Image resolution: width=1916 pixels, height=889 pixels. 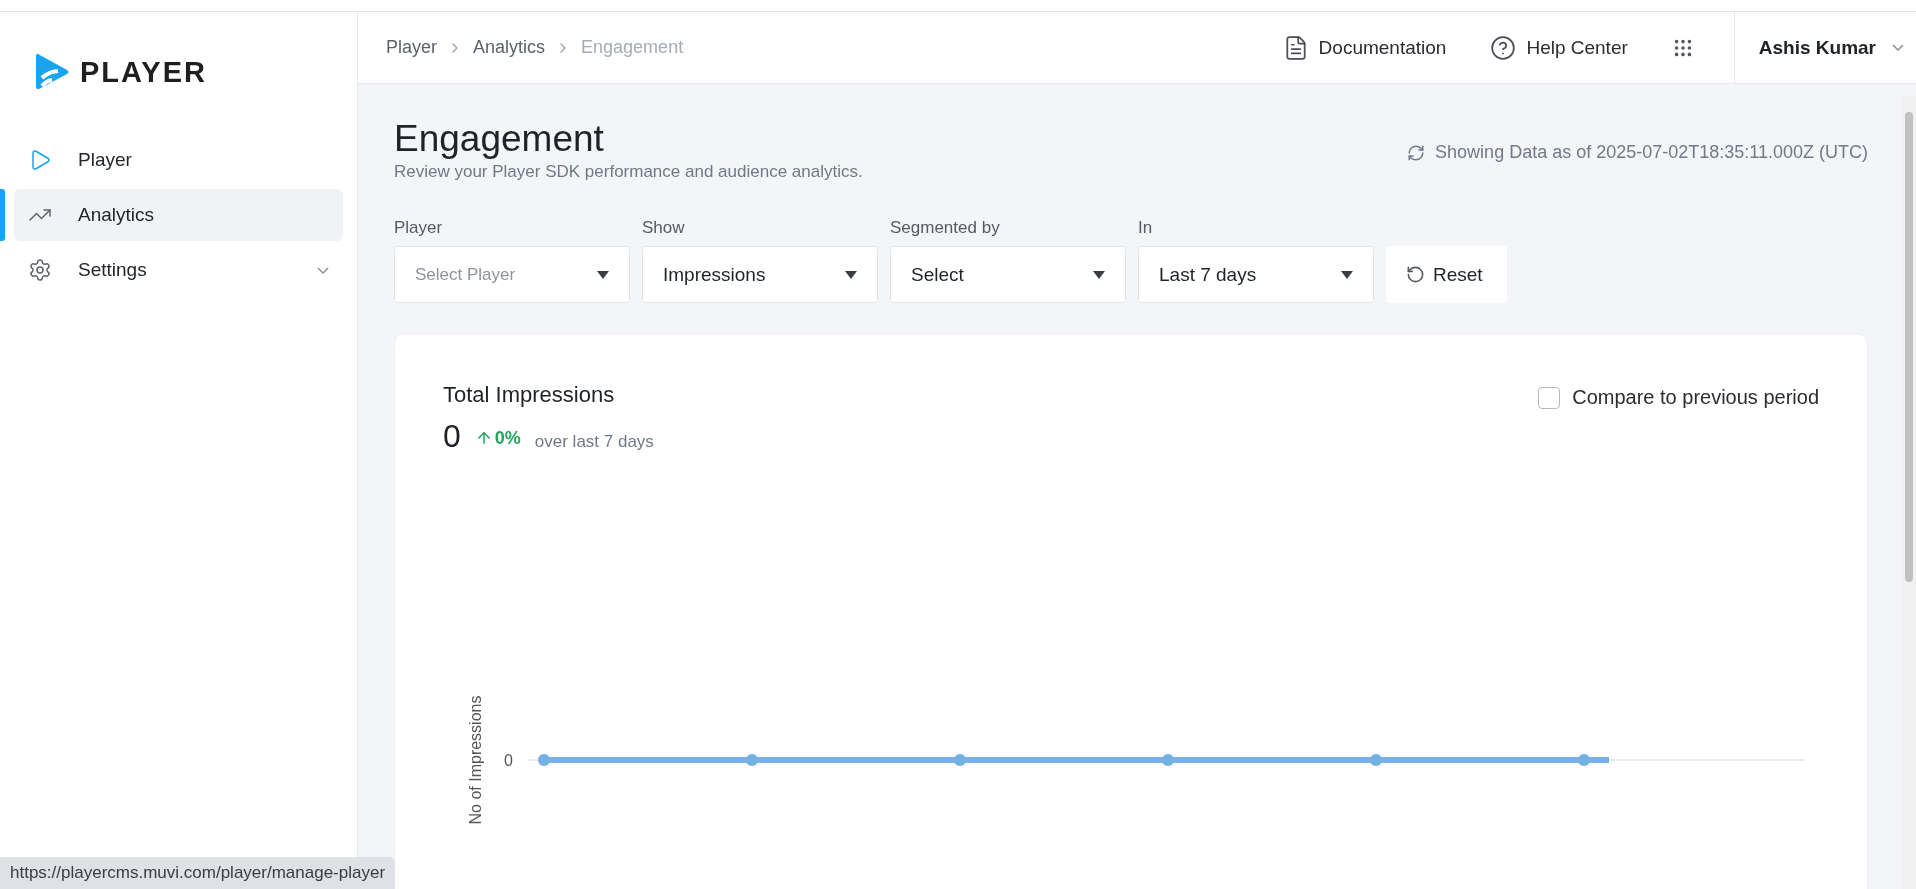 What do you see at coordinates (628, 172) in the screenshot?
I see `page-subtitle: Review your Player SDK performance and audience analytics.` at bounding box center [628, 172].